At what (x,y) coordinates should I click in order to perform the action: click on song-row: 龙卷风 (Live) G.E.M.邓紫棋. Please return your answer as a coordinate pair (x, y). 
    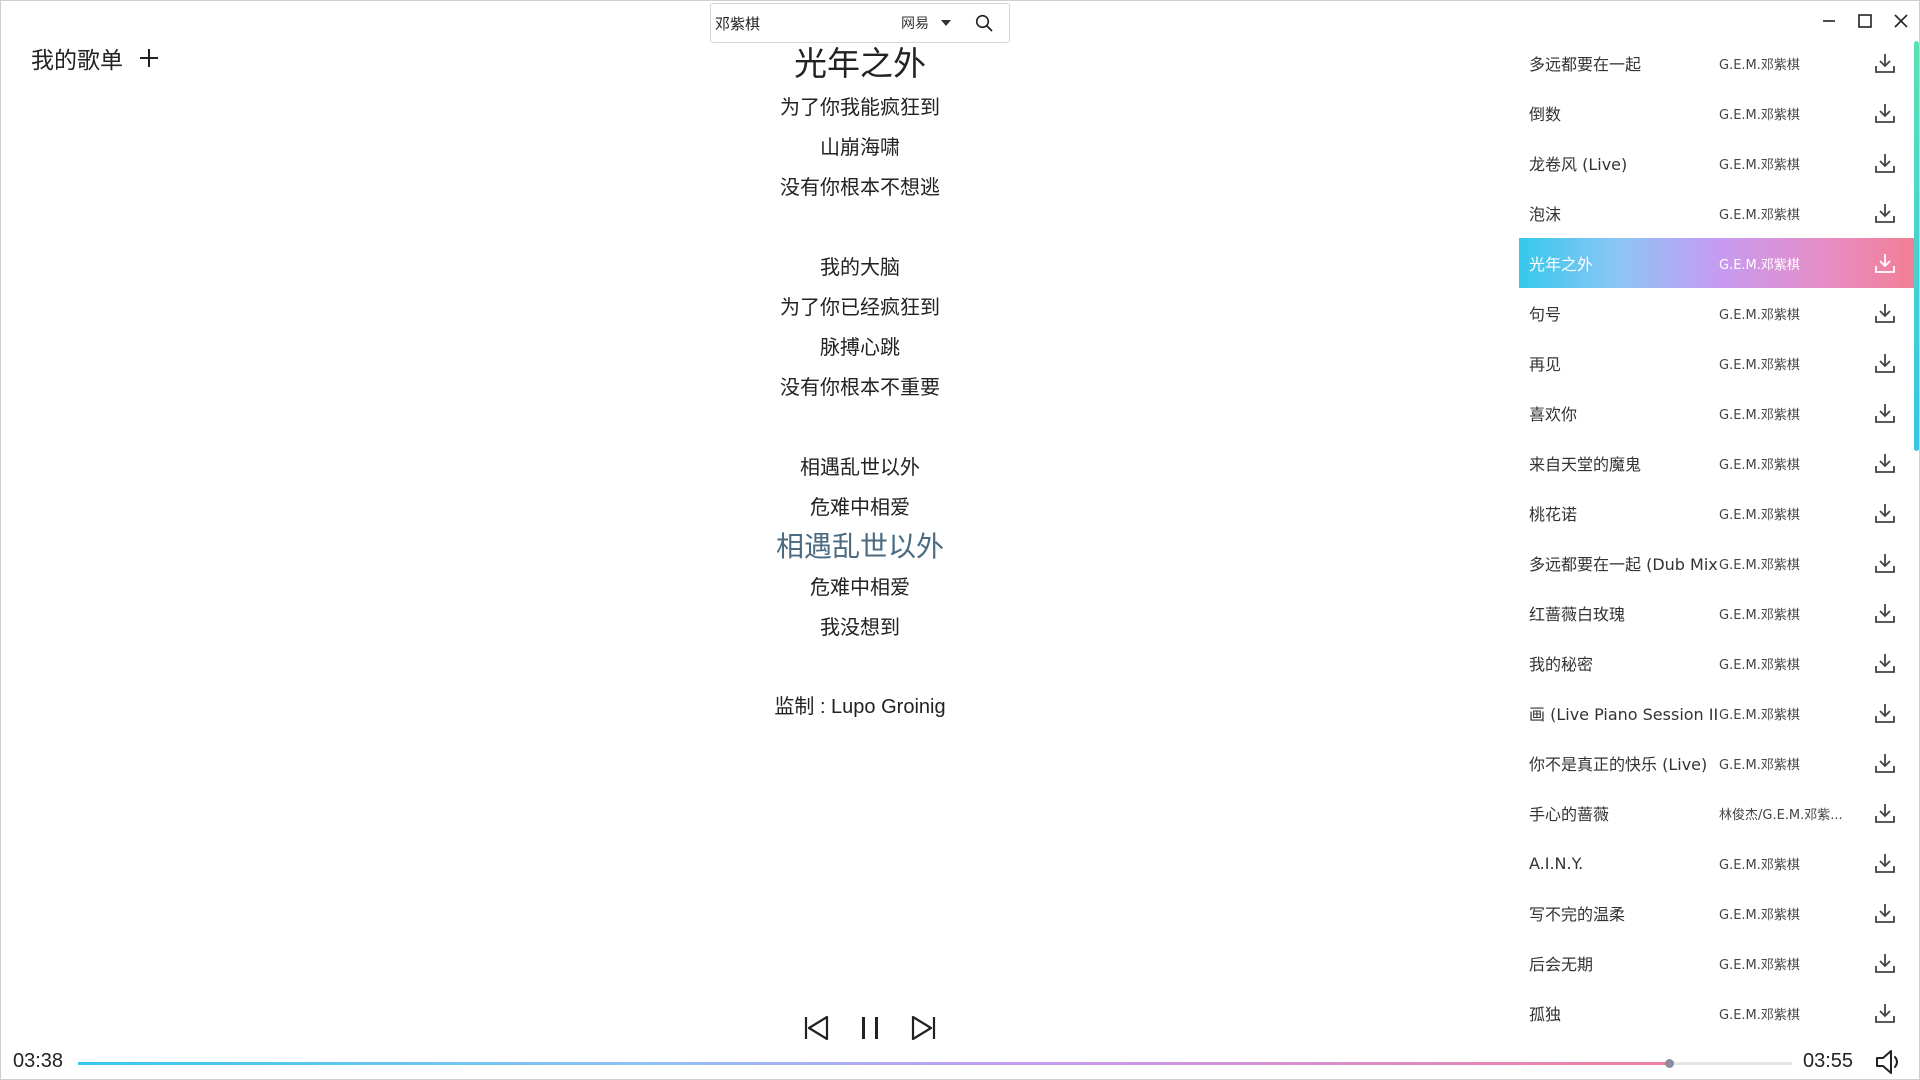
    Looking at the image, I should click on (1718, 163).